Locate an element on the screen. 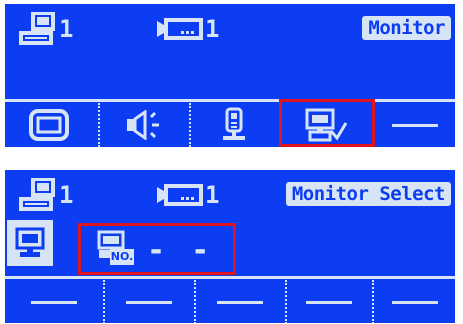 This screenshot has height=324, width=463. speaker-icon is located at coordinates (143, 125).